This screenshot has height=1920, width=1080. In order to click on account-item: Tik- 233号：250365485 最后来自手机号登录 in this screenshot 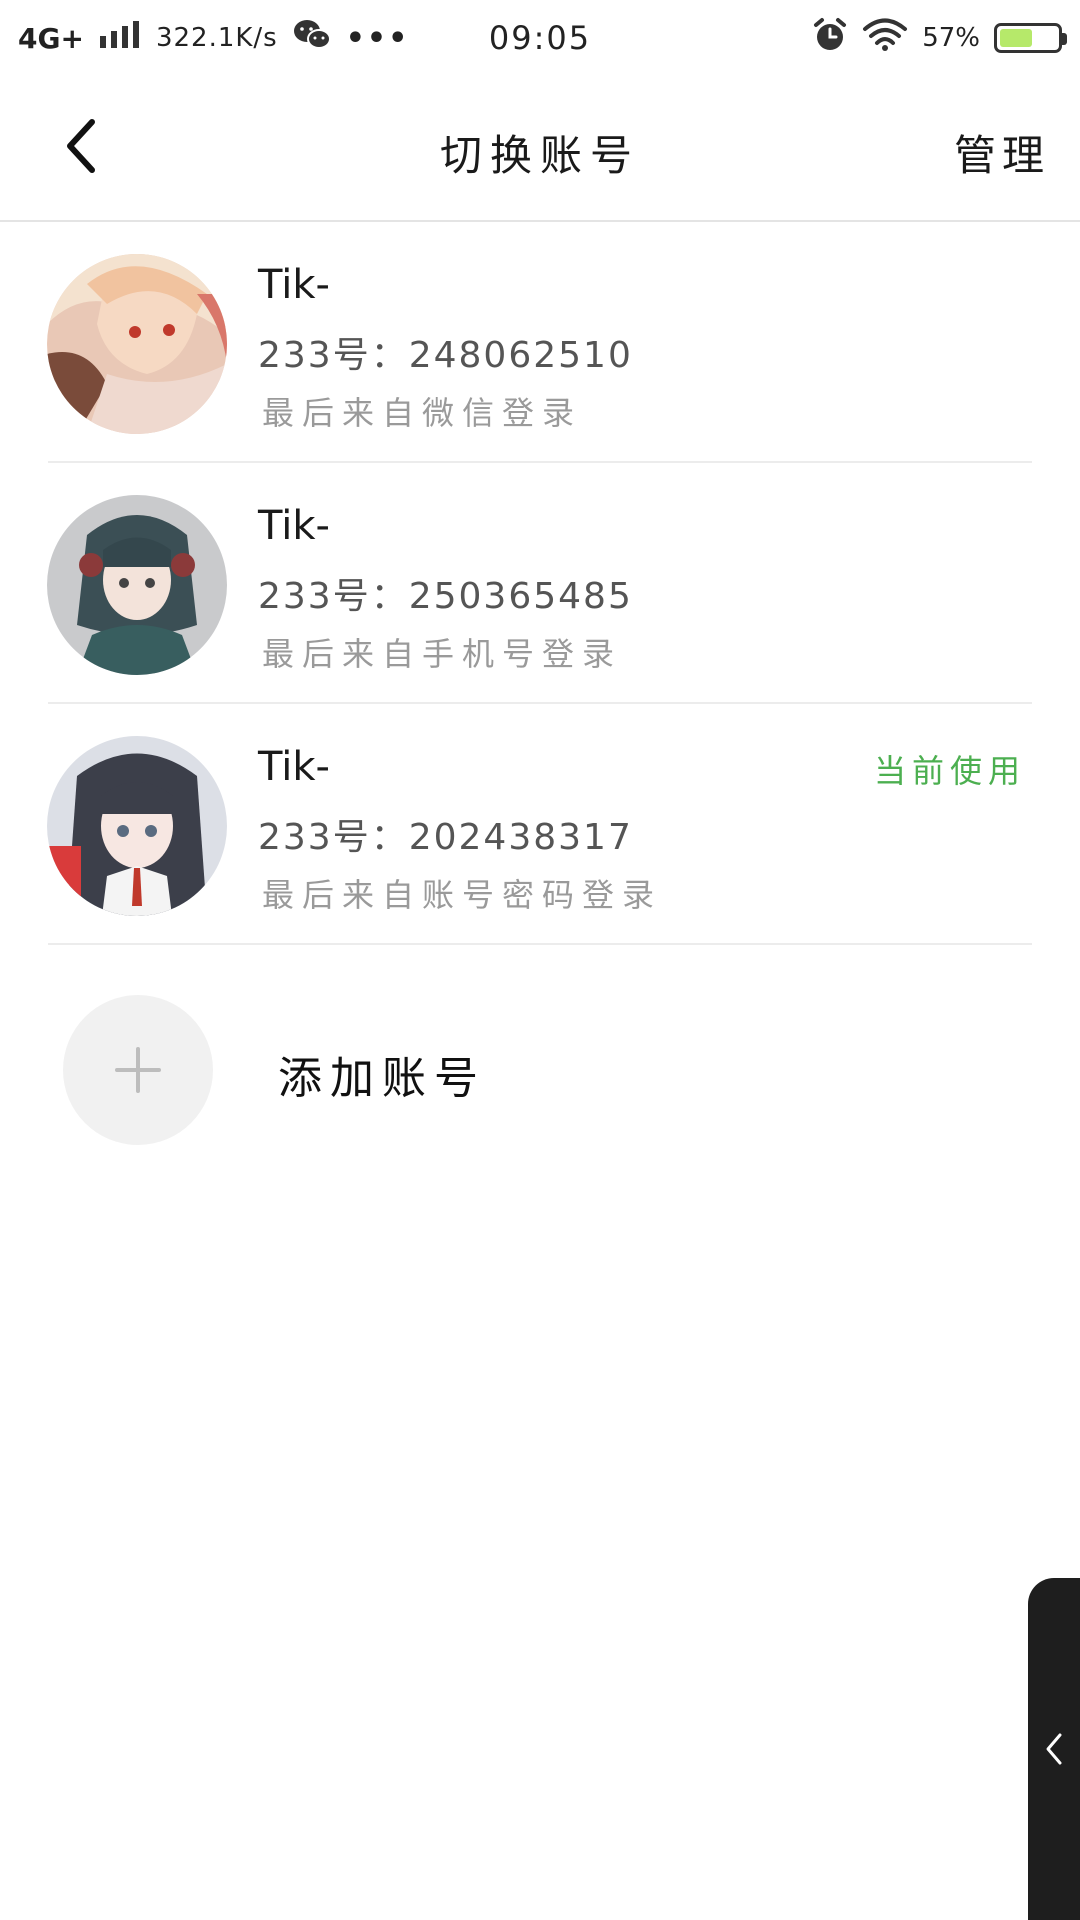, I will do `click(540, 583)`.